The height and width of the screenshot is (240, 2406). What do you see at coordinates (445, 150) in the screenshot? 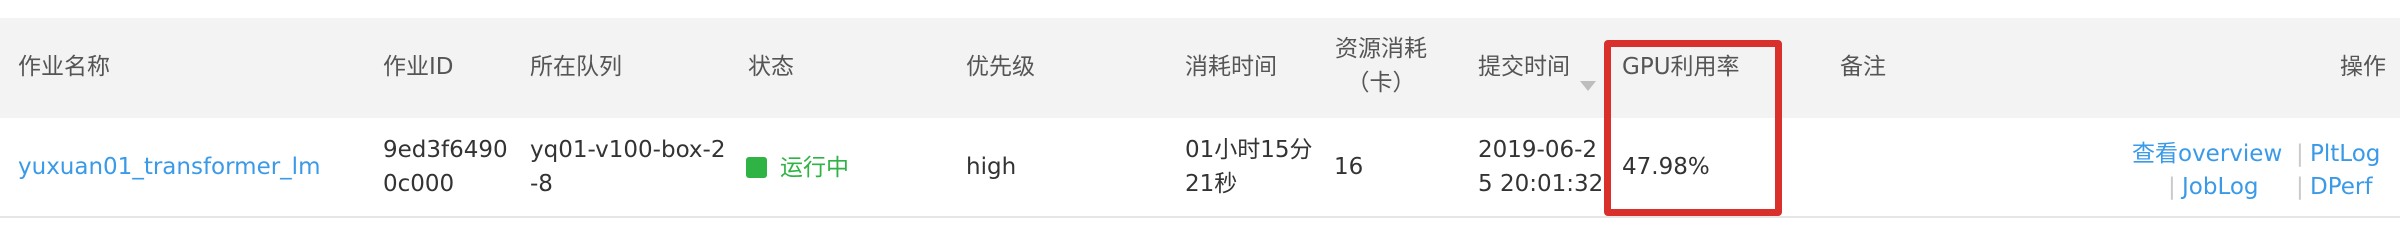
I see `job-id-line1: 9ed3f6490` at bounding box center [445, 150].